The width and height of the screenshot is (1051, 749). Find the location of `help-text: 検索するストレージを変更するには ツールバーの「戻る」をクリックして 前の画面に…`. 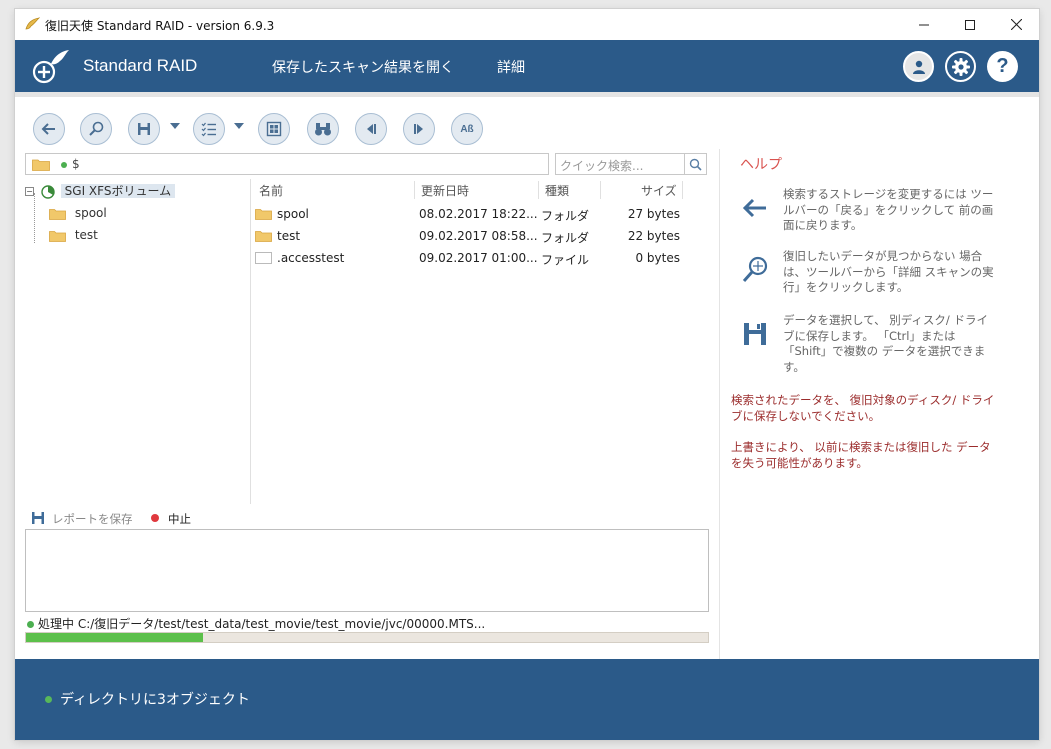

help-text: 検索するストレージを変更するには ツールバーの「戻る」をクリックして 前の画面に… is located at coordinates (888, 209).